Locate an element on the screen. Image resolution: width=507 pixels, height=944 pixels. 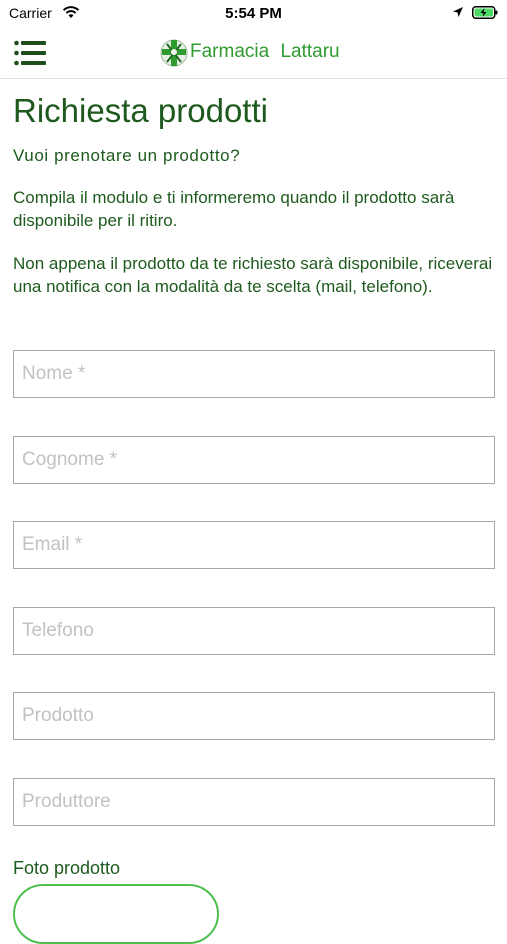
page-title: Richiesta prodotti is located at coordinates (140, 110).